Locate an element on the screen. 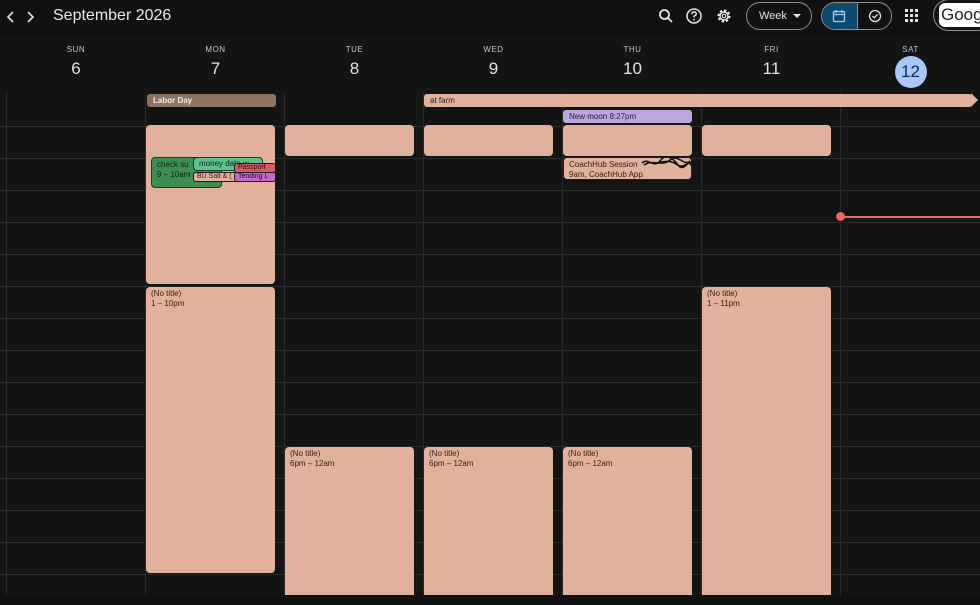 This screenshot has width=980, height=605. chevron-right-icon is located at coordinates (31, 17).